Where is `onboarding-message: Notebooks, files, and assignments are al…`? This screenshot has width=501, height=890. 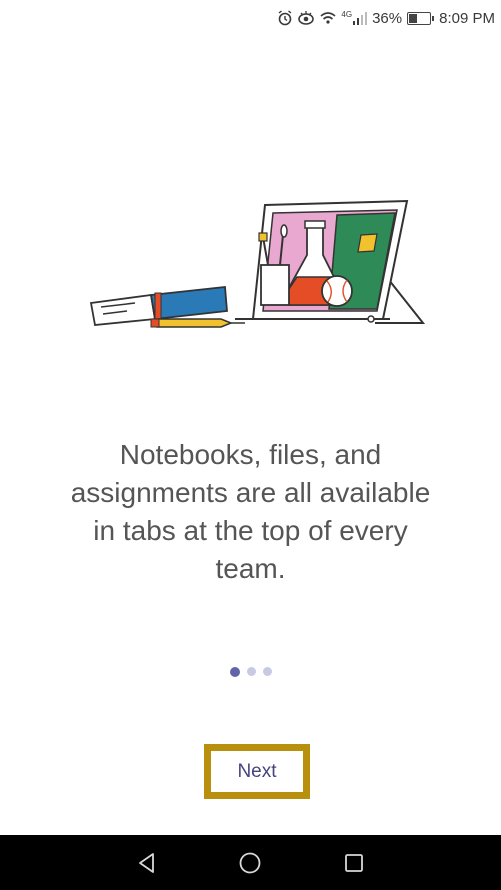 onboarding-message: Notebooks, files, and assignments are al… is located at coordinates (250, 511).